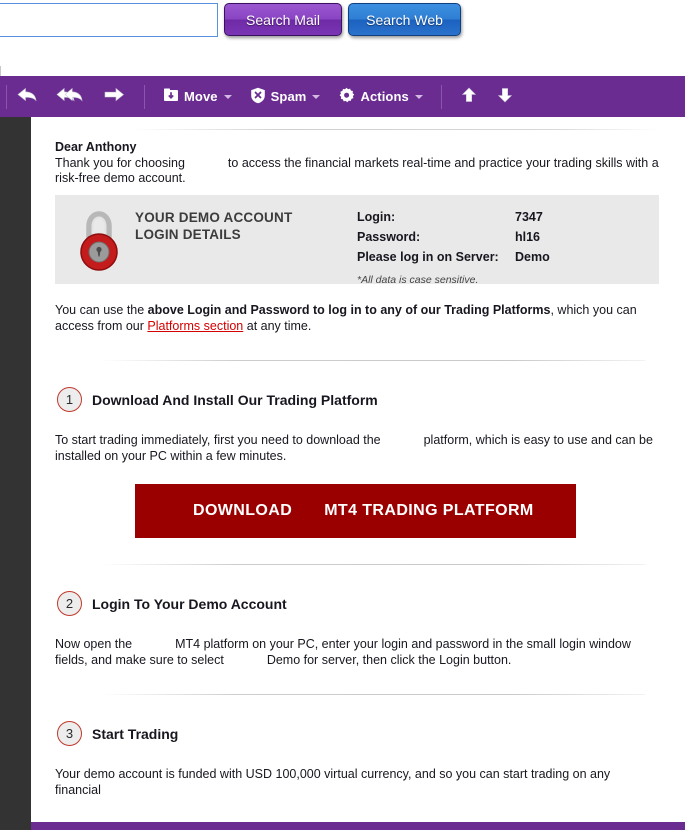  Describe the element at coordinates (404, 19) in the screenshot. I see `search-web-button: Search Web` at that location.